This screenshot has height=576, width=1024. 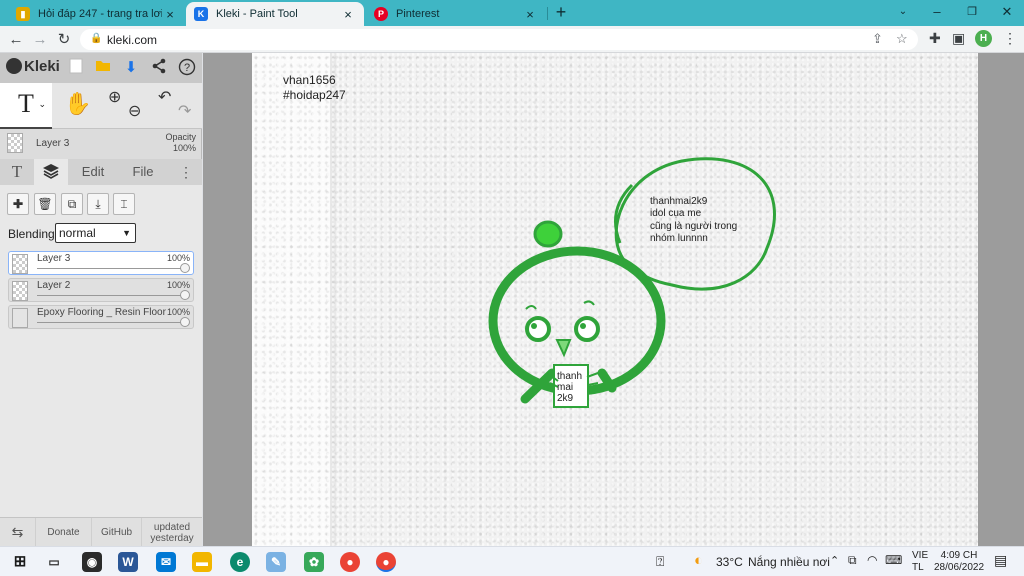 I want to click on address-bar: 🔒 kleki.com ⇪ ☆, so click(x=499, y=39).